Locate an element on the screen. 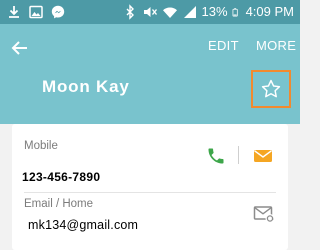 This screenshot has height=250, width=320. bluetooth-icon is located at coordinates (130, 12).